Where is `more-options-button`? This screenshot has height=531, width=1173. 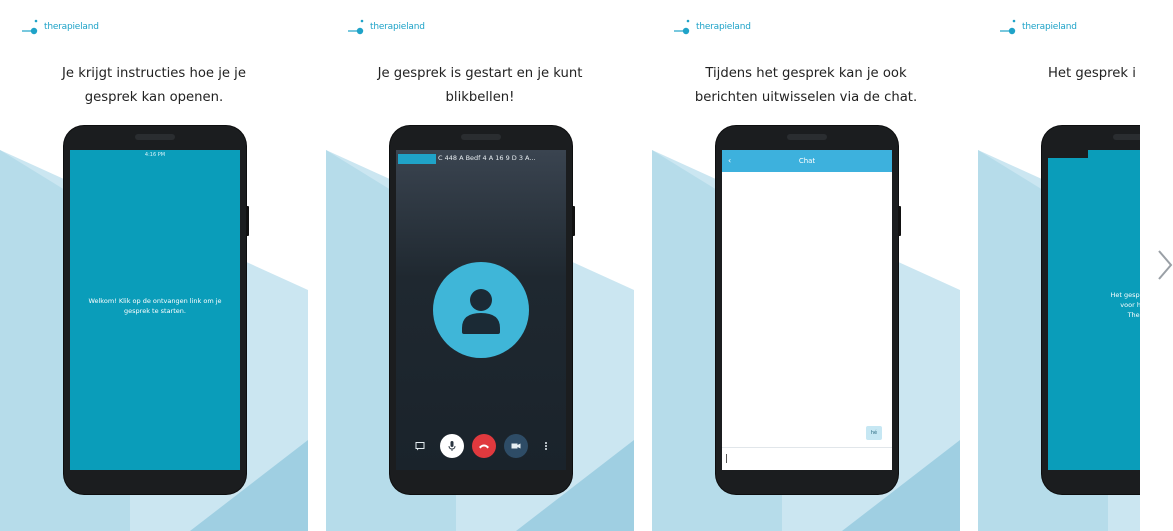 more-options-button is located at coordinates (546, 446).